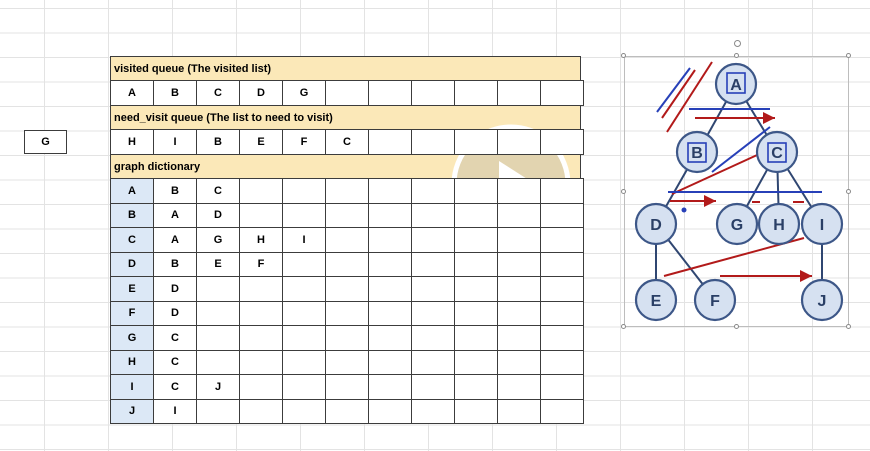 The image size is (870, 451). I want to click on need-visit-queue-cell: F, so click(304, 142).